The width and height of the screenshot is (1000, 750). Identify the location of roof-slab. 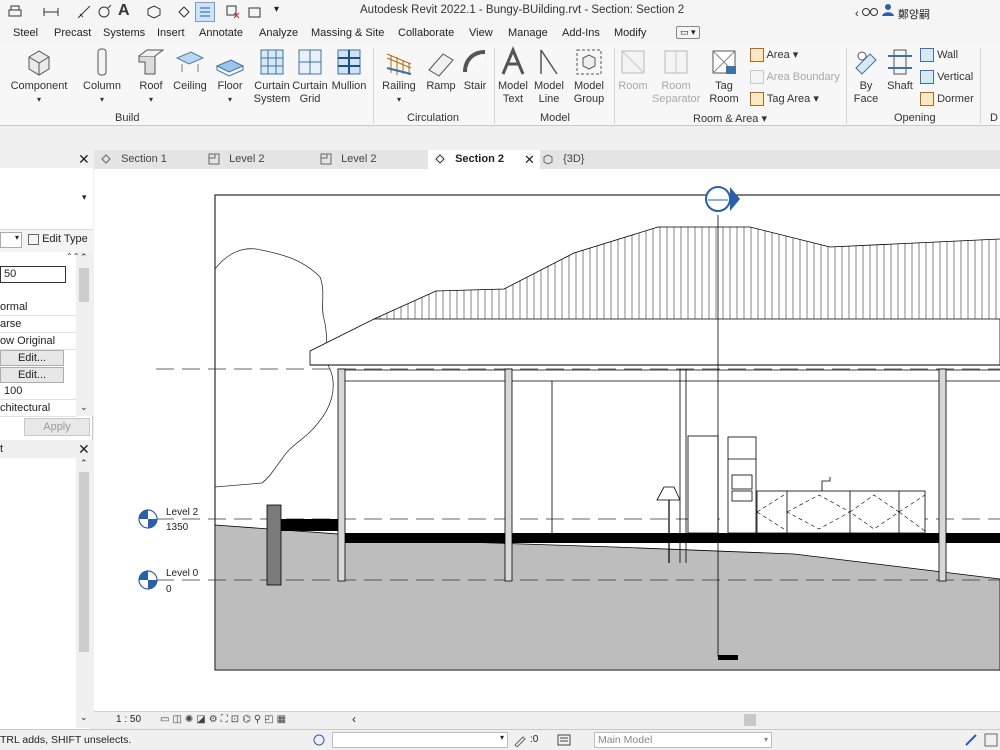
(654, 342).